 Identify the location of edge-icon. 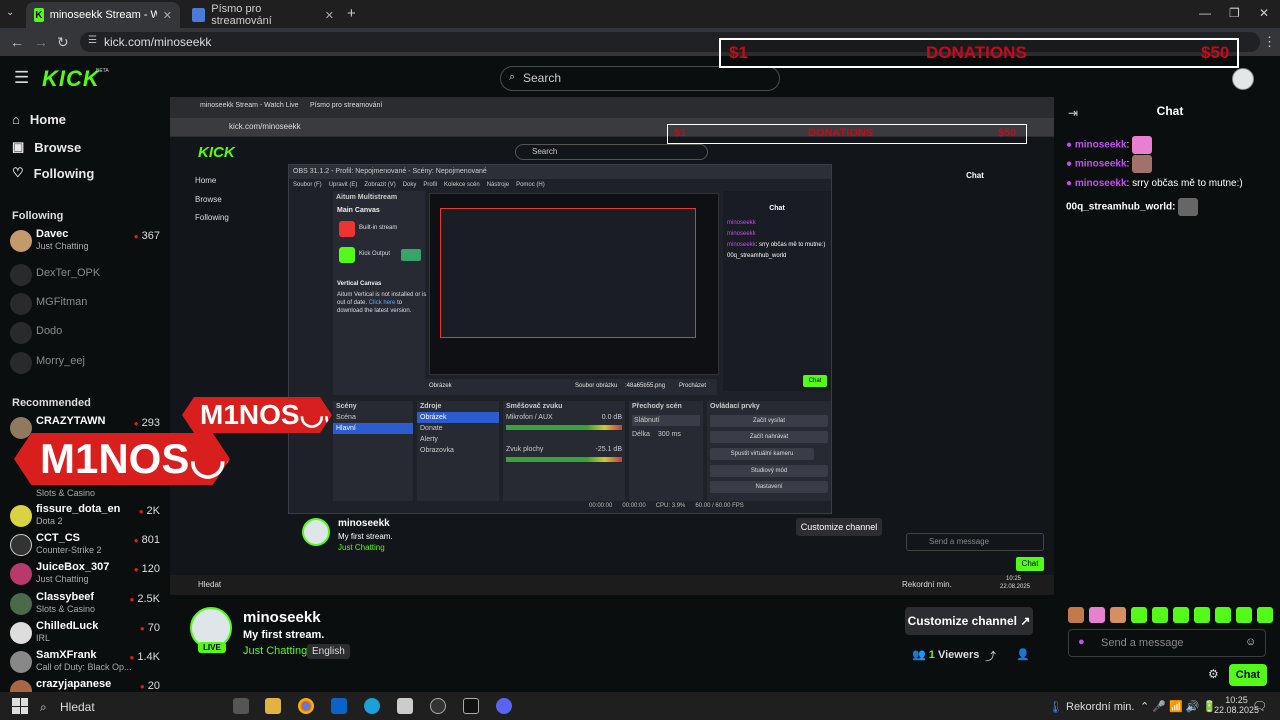
(372, 706).